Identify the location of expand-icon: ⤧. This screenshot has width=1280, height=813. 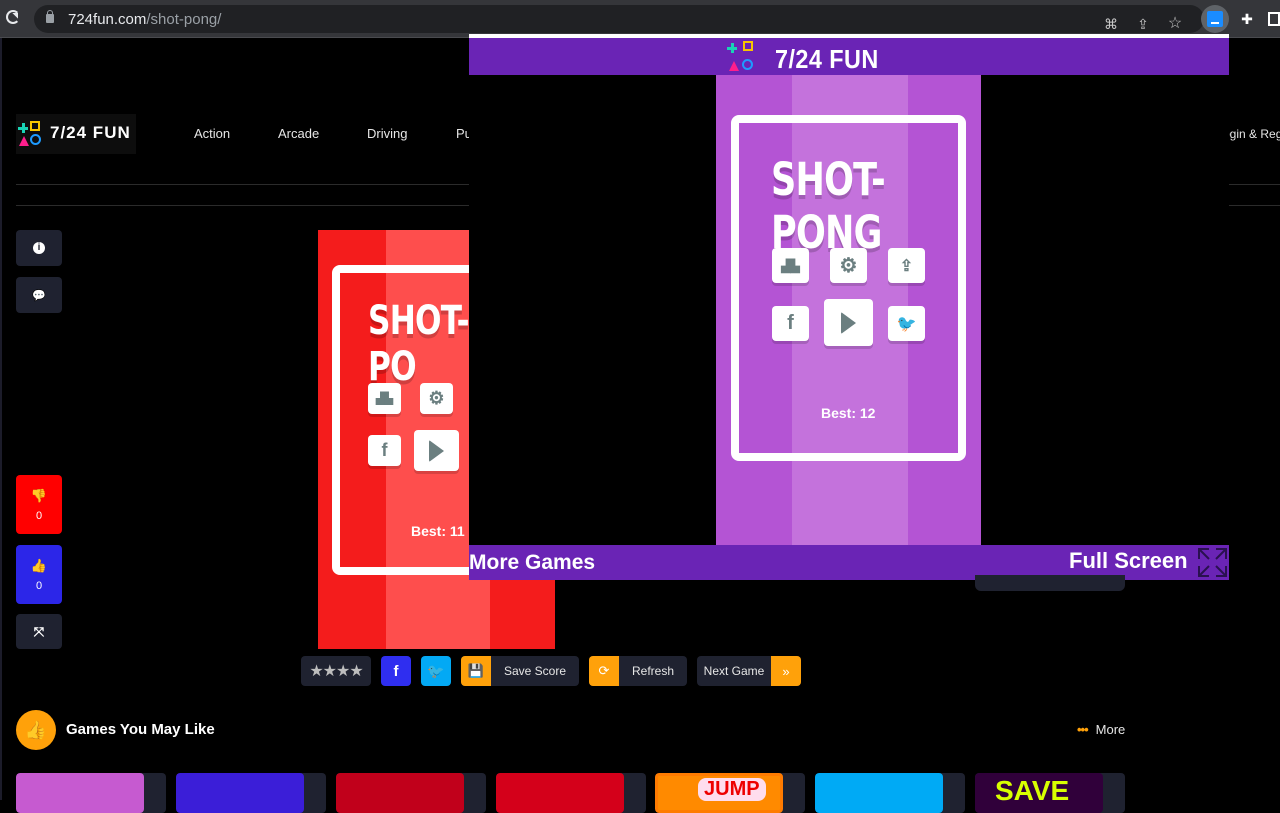
(39, 631).